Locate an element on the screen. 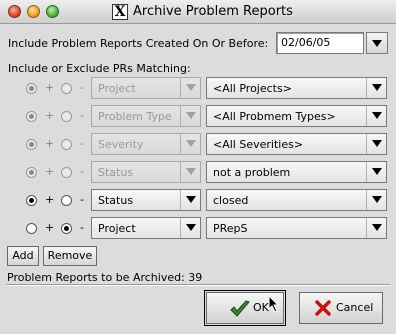  value-select-value: not a problem is located at coordinates (252, 172).